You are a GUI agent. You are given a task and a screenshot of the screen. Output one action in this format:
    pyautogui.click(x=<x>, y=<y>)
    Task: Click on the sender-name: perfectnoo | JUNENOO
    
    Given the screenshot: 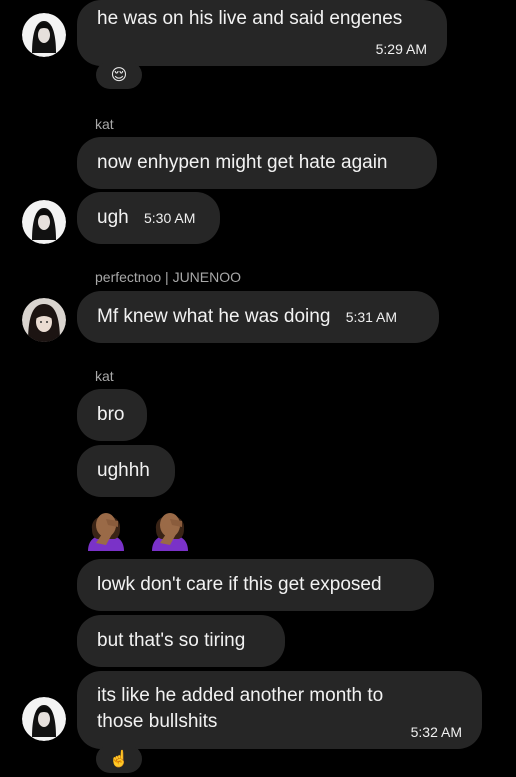 What is the action you would take?
    pyautogui.click(x=168, y=277)
    